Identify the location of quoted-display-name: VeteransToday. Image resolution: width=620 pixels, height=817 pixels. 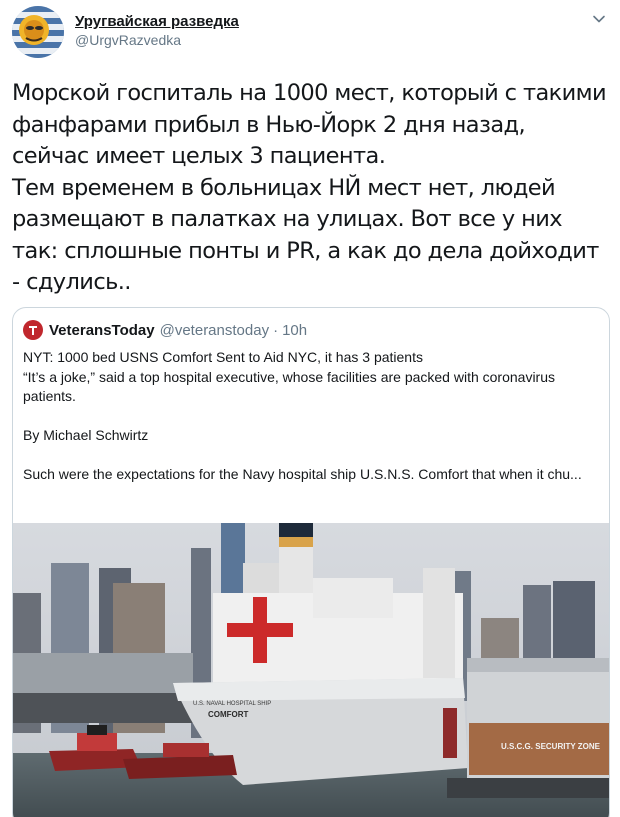
(102, 330).